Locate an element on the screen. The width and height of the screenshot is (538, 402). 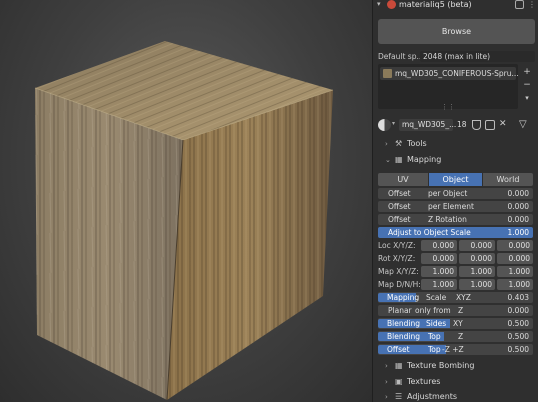
offset-top-row: Offset Top -Z +Z 0.500 is located at coordinates (455, 349).